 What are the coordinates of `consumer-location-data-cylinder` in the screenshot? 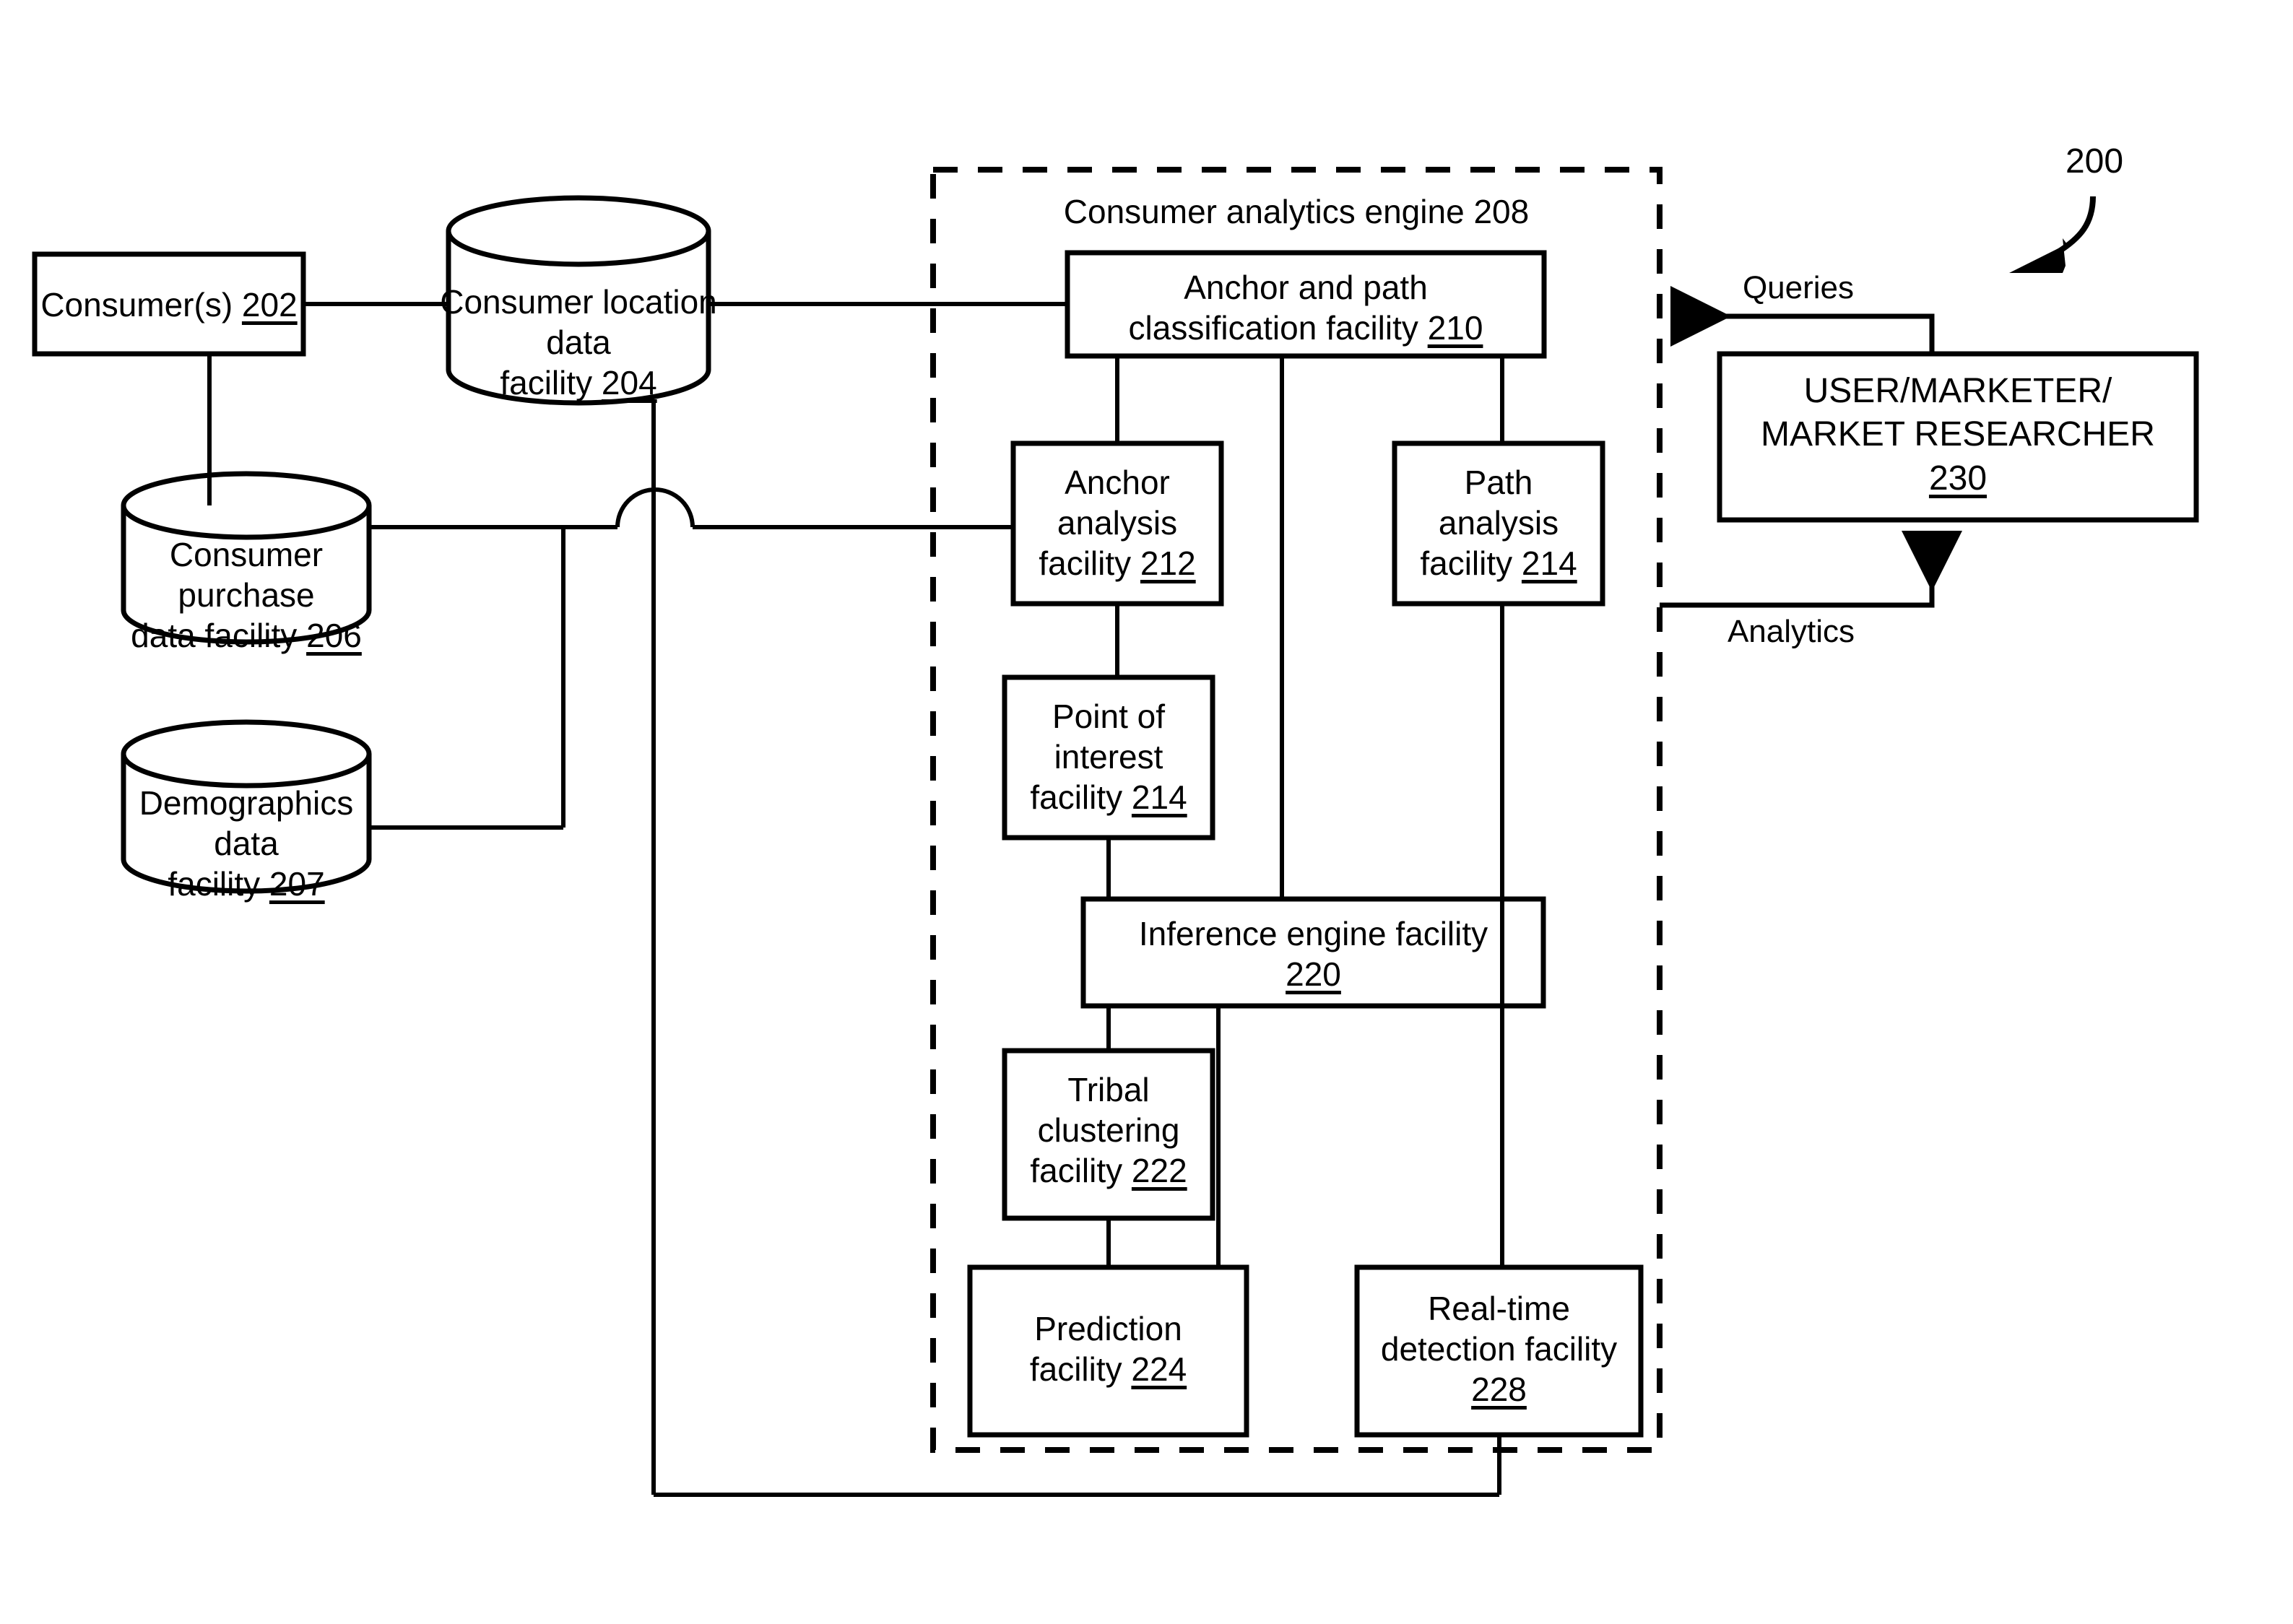 It's located at (578, 300).